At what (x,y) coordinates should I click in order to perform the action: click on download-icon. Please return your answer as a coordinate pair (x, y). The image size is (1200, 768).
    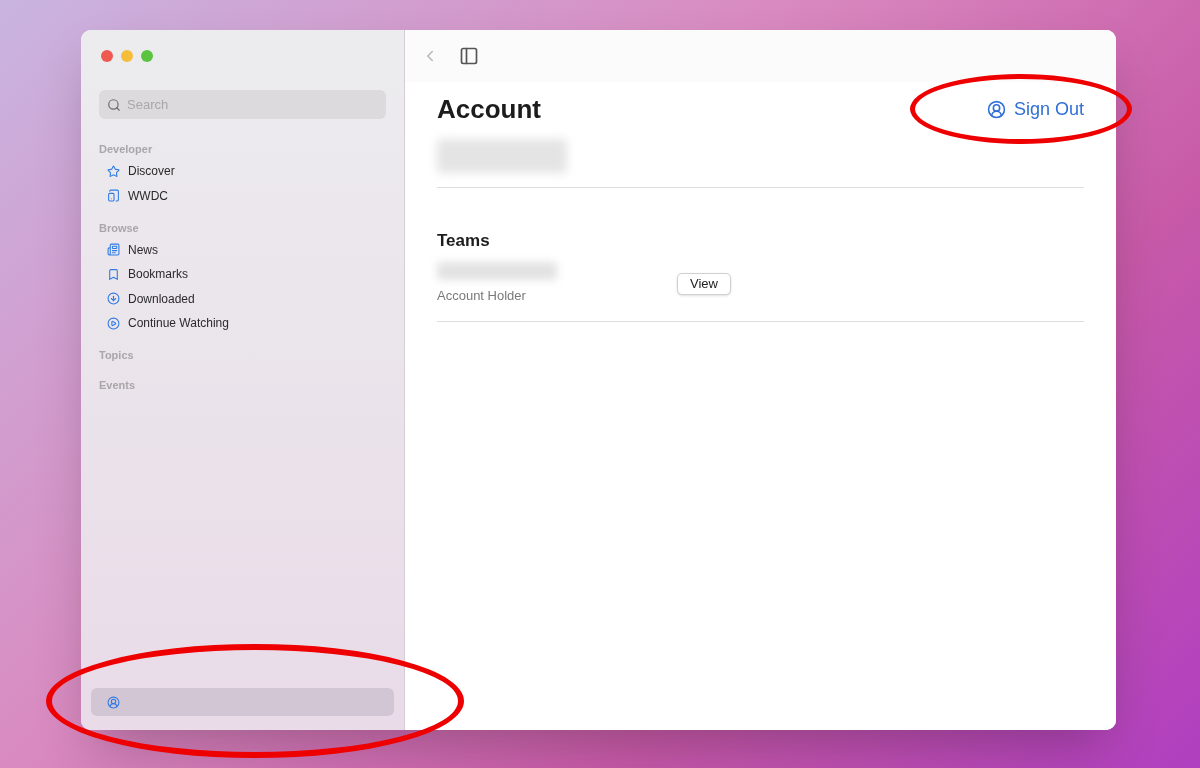
    Looking at the image, I should click on (113, 299).